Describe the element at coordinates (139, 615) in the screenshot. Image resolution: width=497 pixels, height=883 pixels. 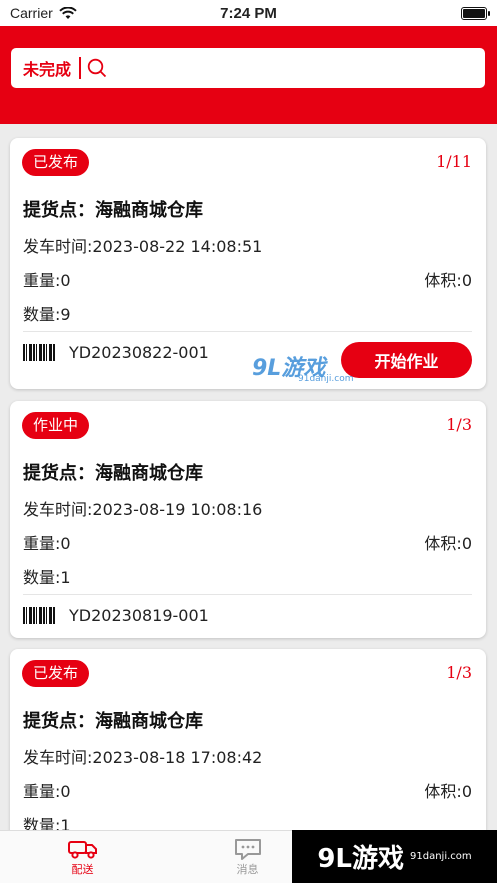
I see `order-number: YD20230819-001` at that location.